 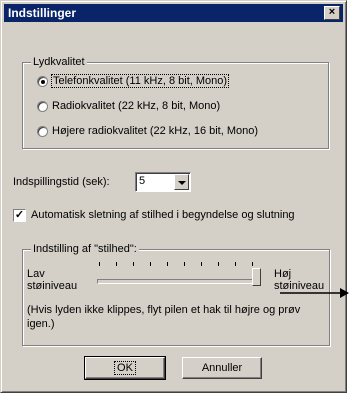 What do you see at coordinates (180, 275) in the screenshot?
I see `silence-slider` at bounding box center [180, 275].